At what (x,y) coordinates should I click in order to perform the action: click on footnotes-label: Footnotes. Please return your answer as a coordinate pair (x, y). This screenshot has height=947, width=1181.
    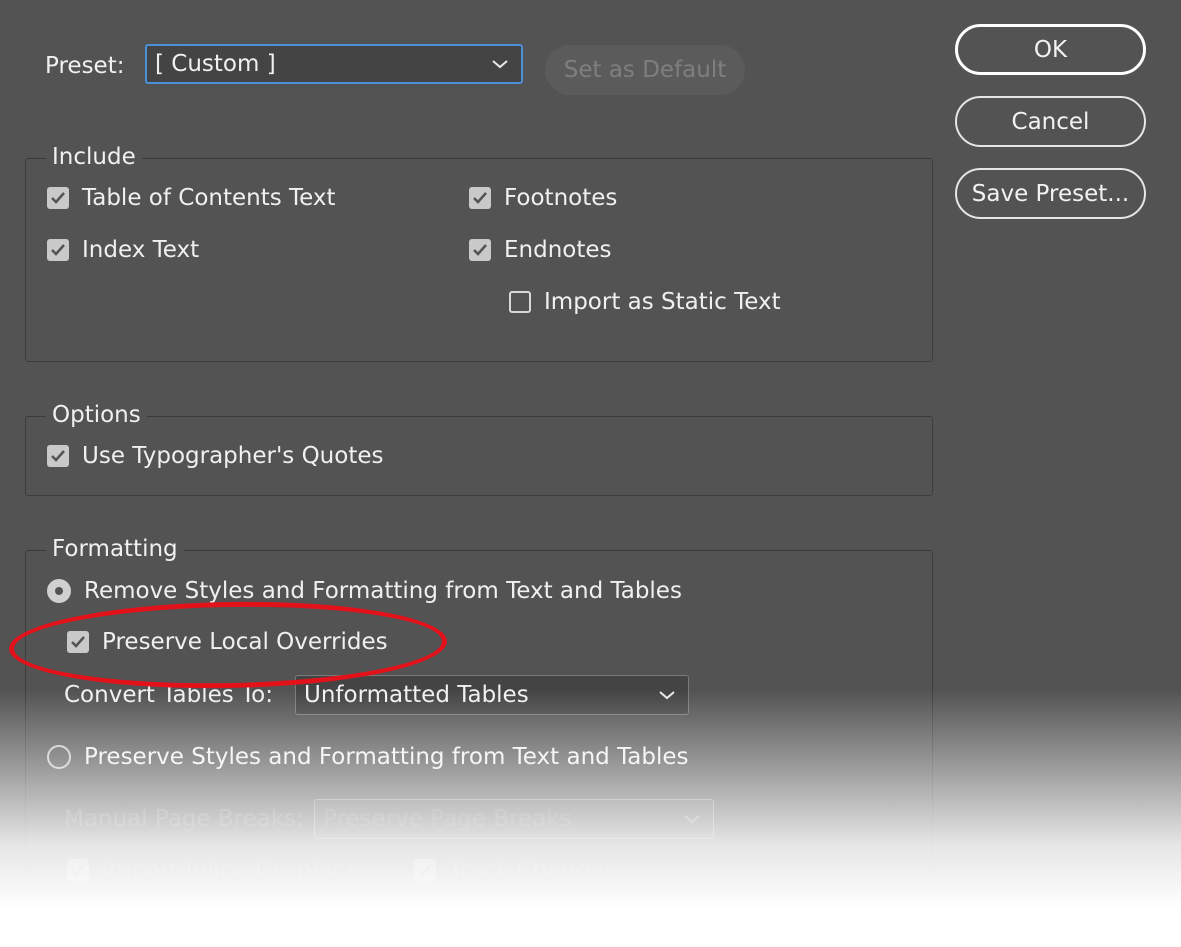
    Looking at the image, I should click on (561, 198).